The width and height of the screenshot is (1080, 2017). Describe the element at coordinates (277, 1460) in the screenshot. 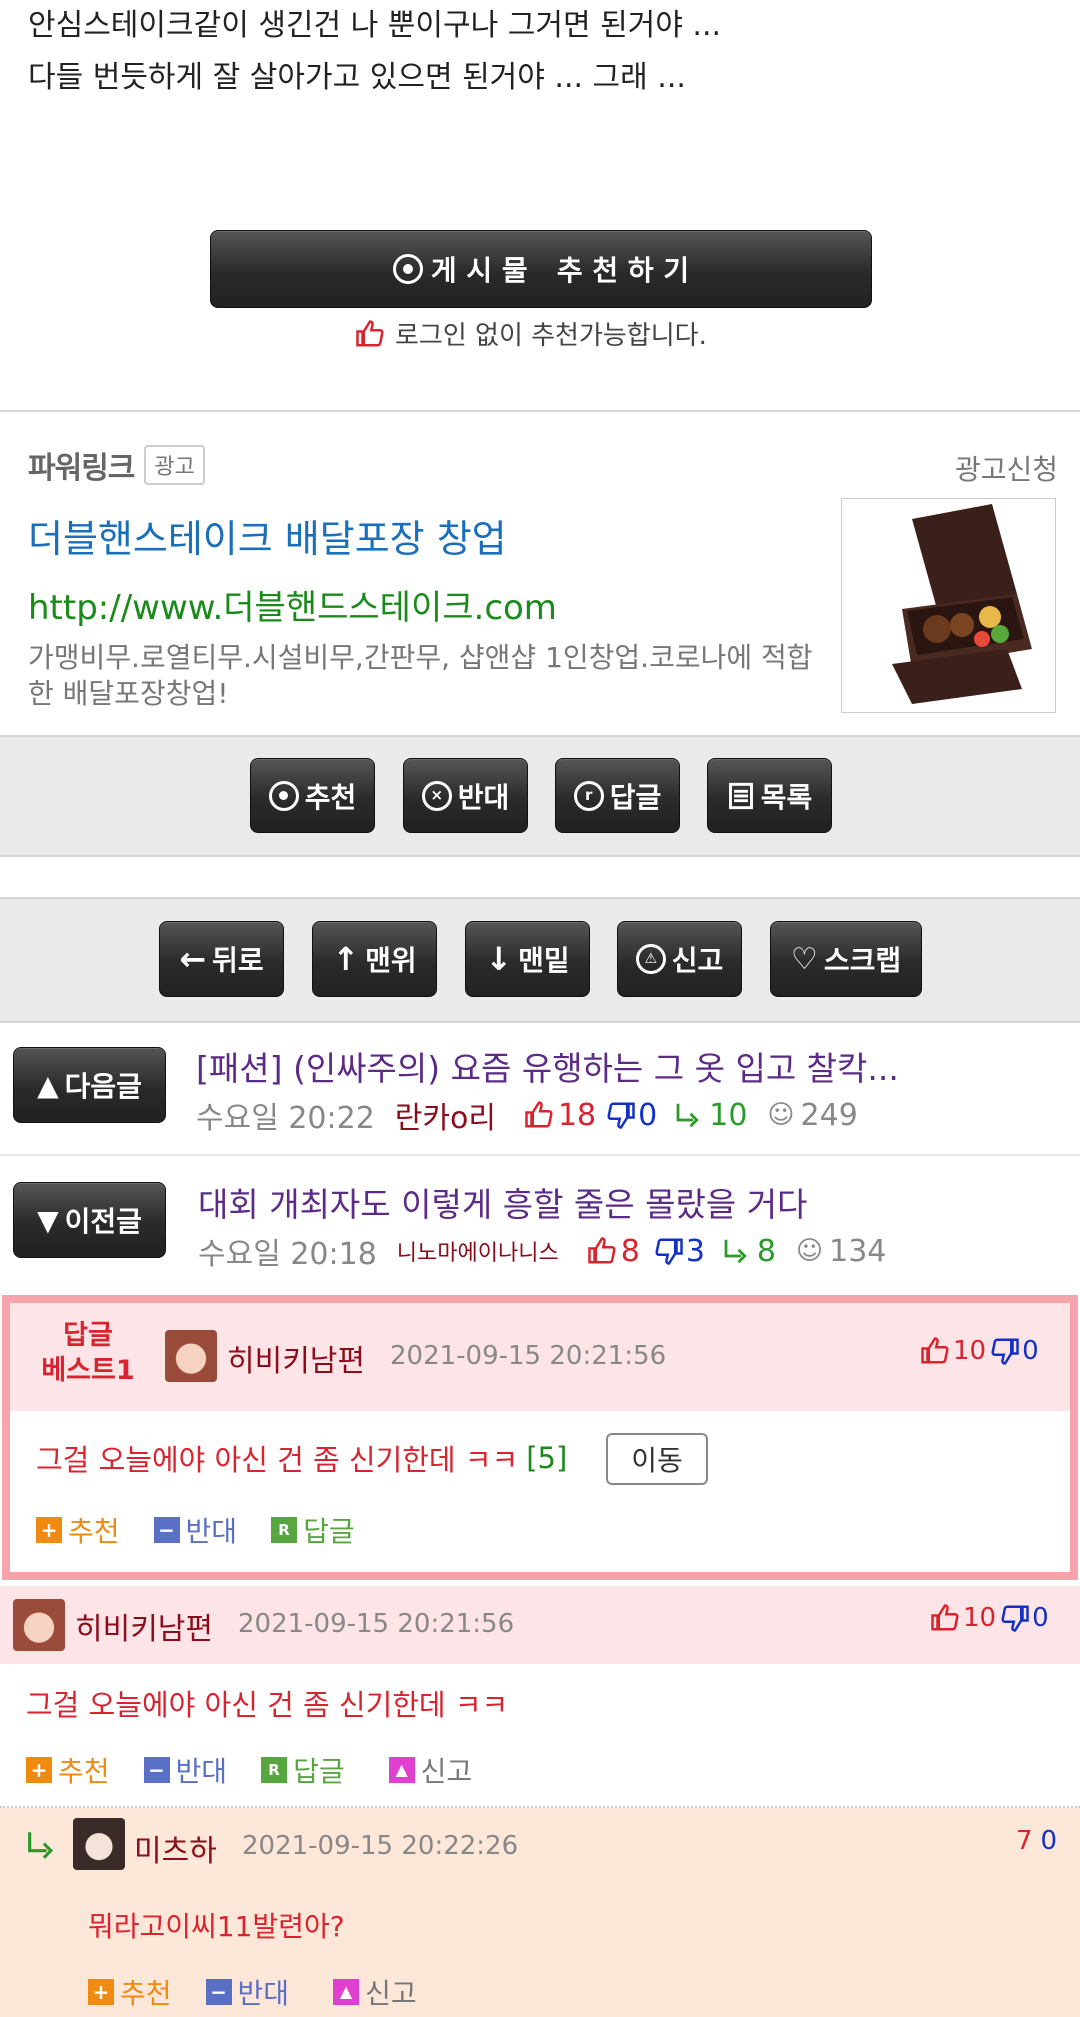

I see `best-comment-text: 그걸 오늘에야 아신 건 좀 신기한데 ㅋㅋ` at that location.